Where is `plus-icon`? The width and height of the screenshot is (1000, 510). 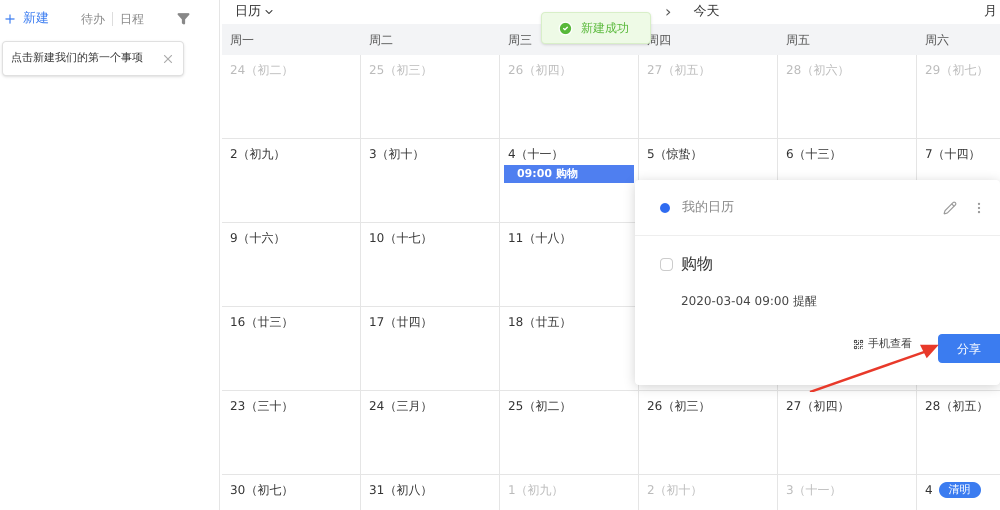
plus-icon is located at coordinates (10, 19).